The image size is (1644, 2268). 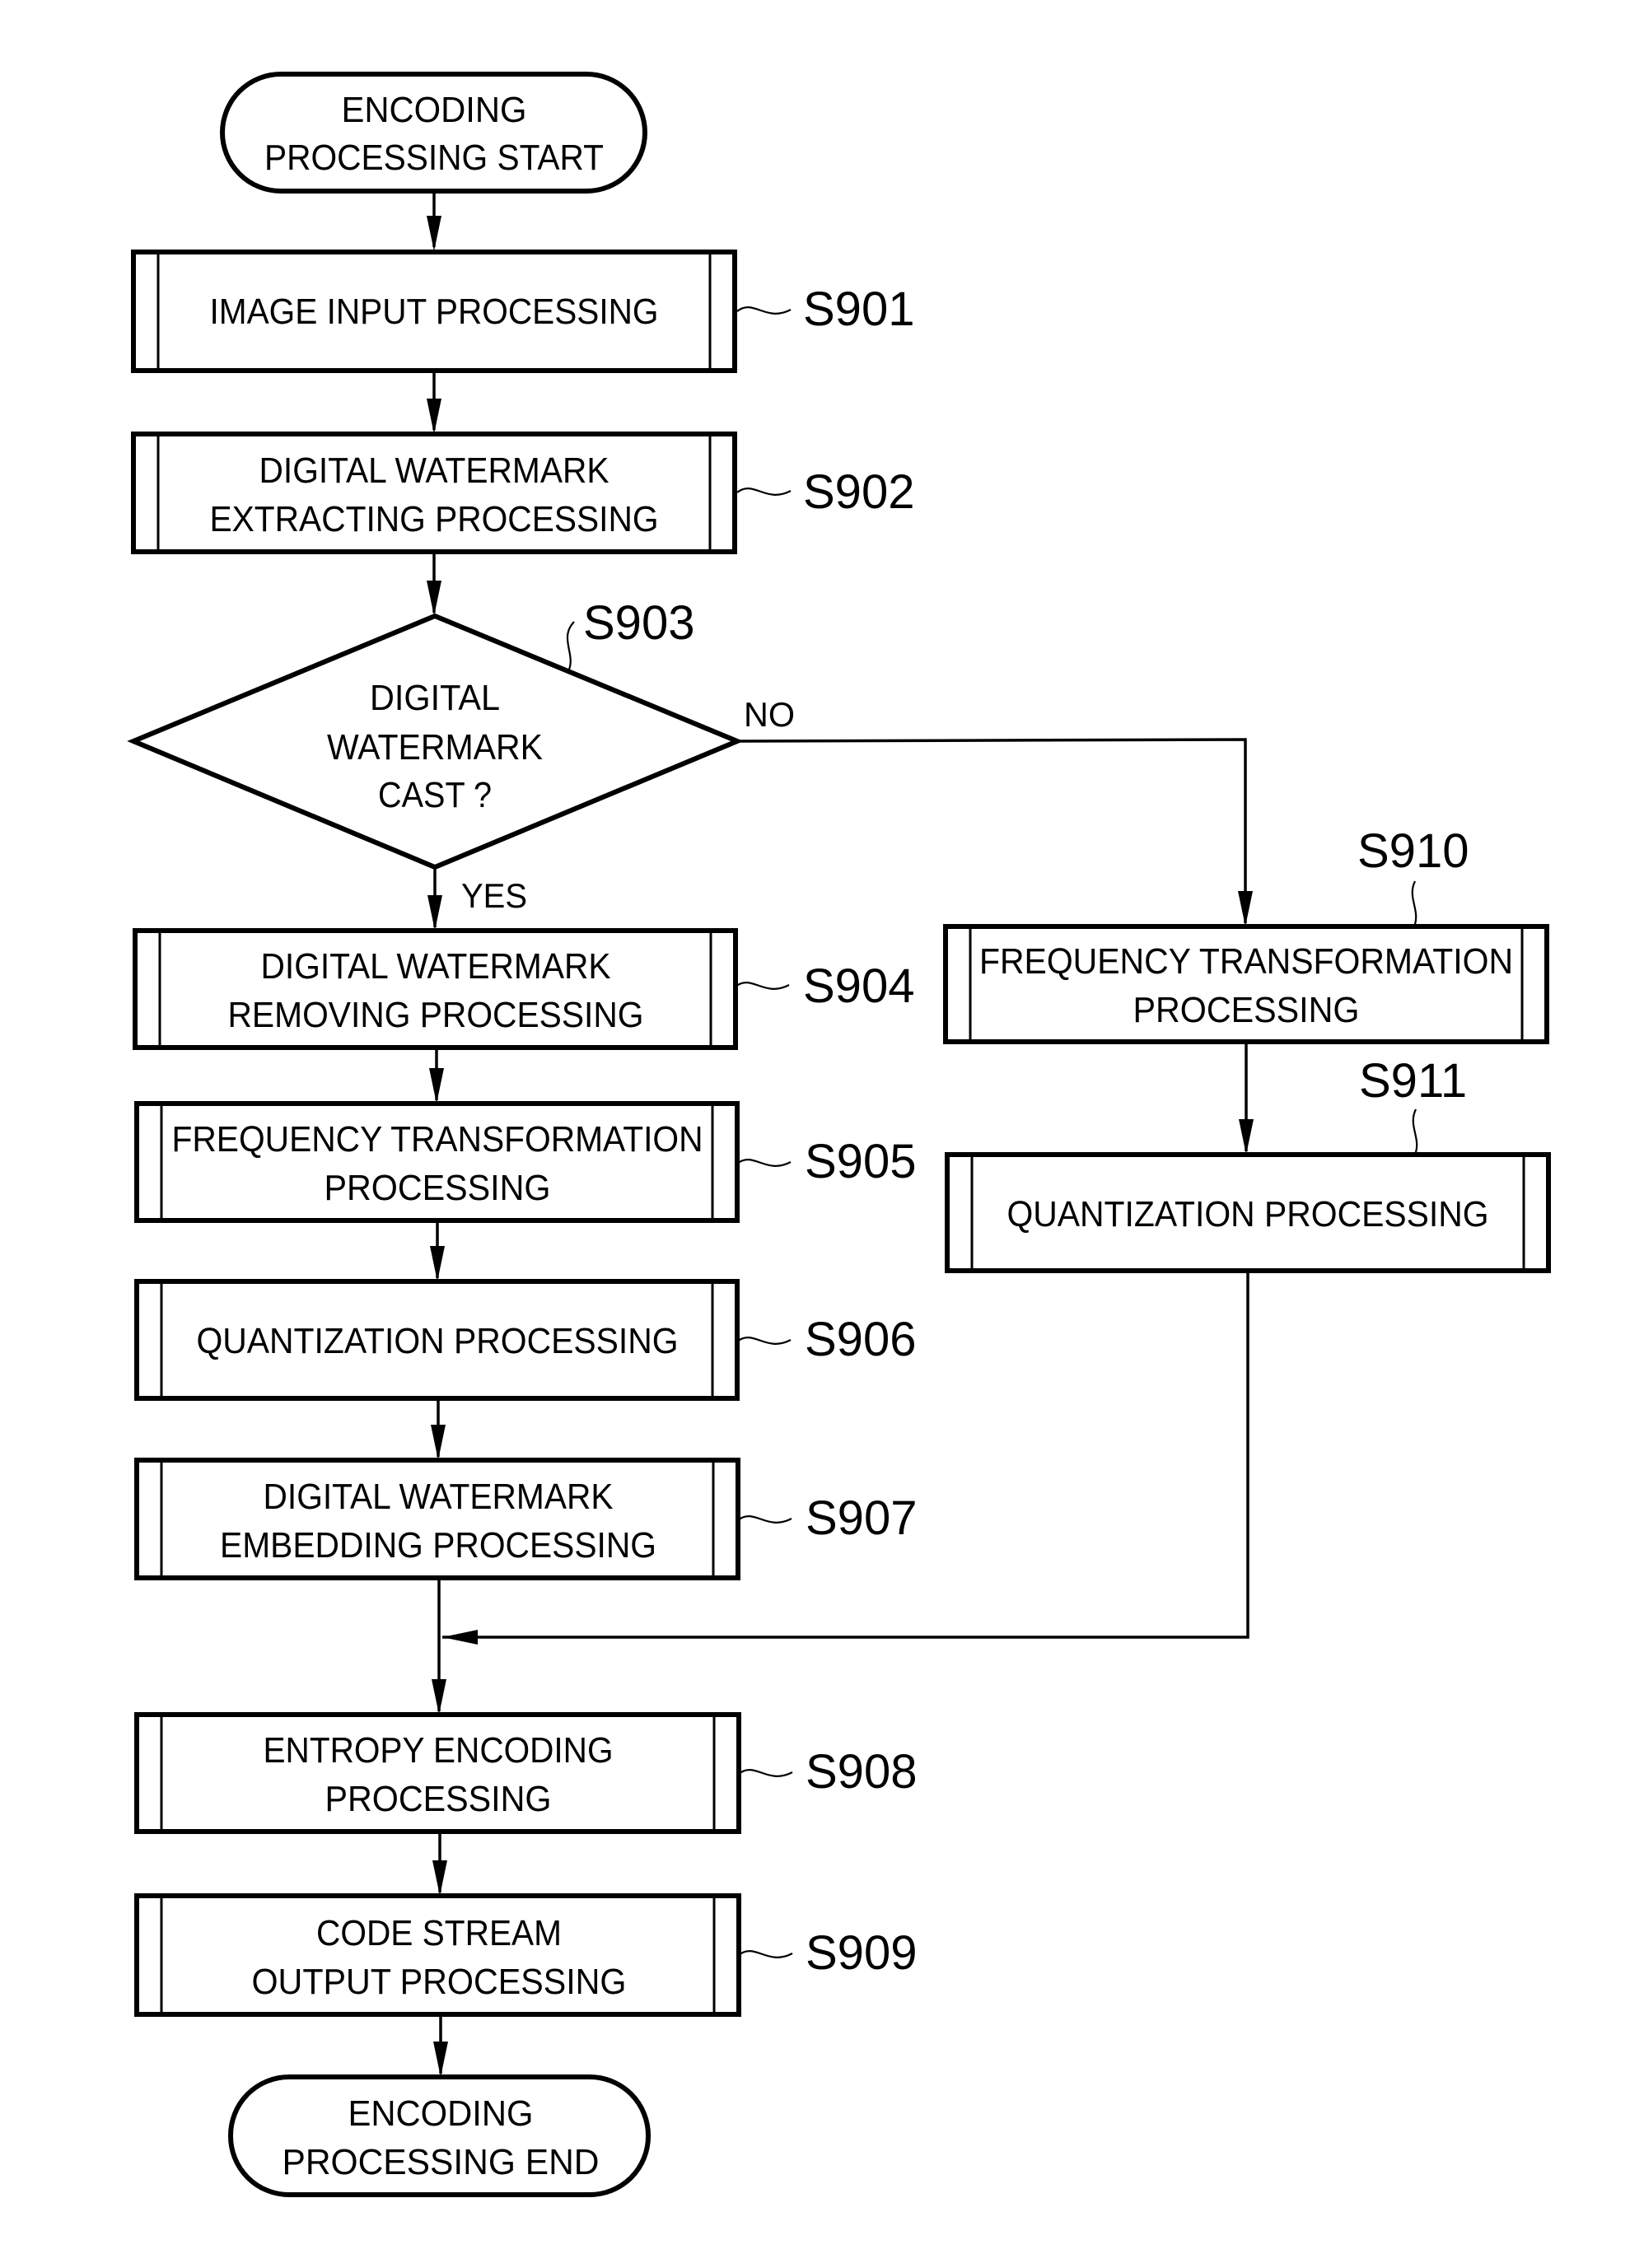 What do you see at coordinates (638, 623) in the screenshot?
I see `label-s903: S903` at bounding box center [638, 623].